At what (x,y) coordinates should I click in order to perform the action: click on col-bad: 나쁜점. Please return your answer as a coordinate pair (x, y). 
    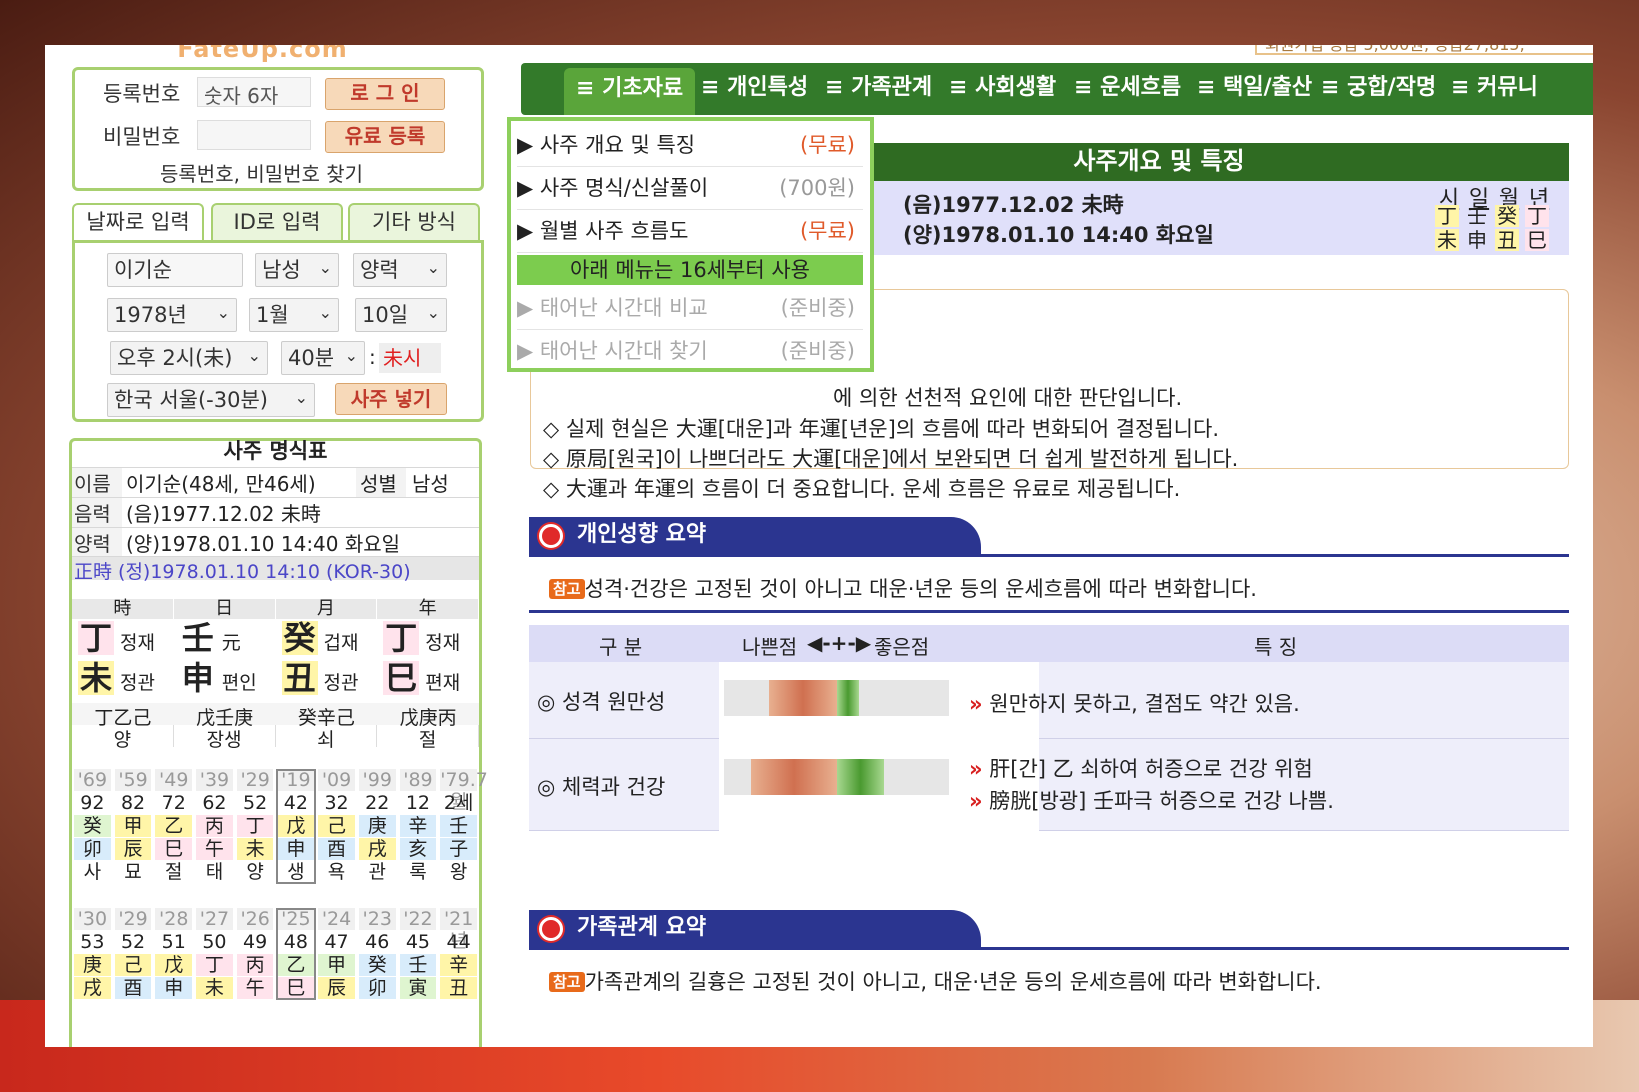
    Looking at the image, I should click on (770, 647).